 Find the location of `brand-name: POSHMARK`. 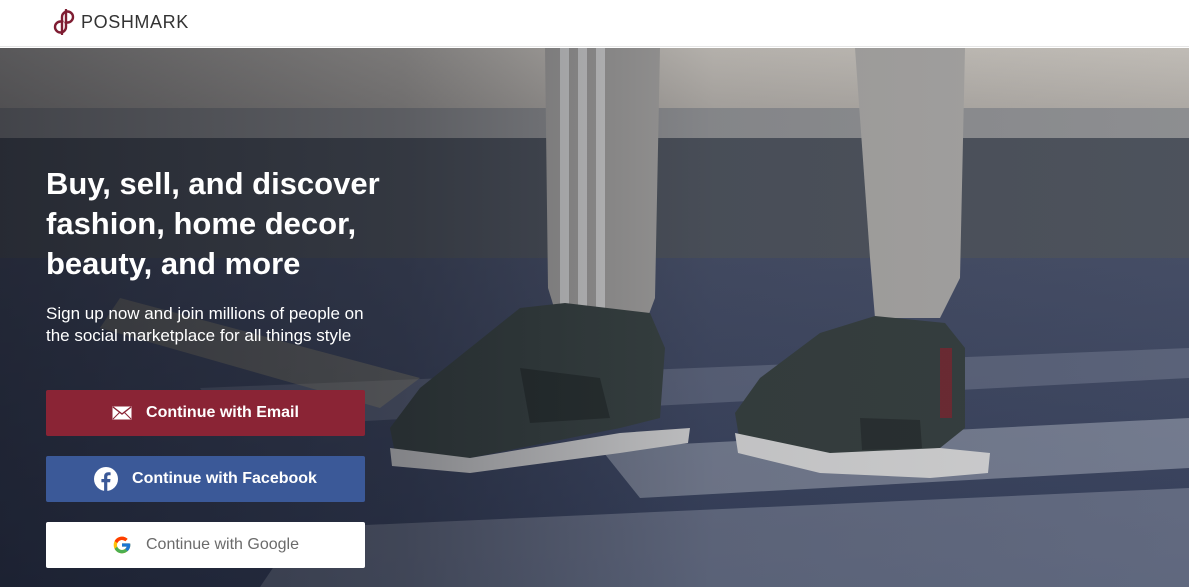

brand-name: POSHMARK is located at coordinates (135, 21).